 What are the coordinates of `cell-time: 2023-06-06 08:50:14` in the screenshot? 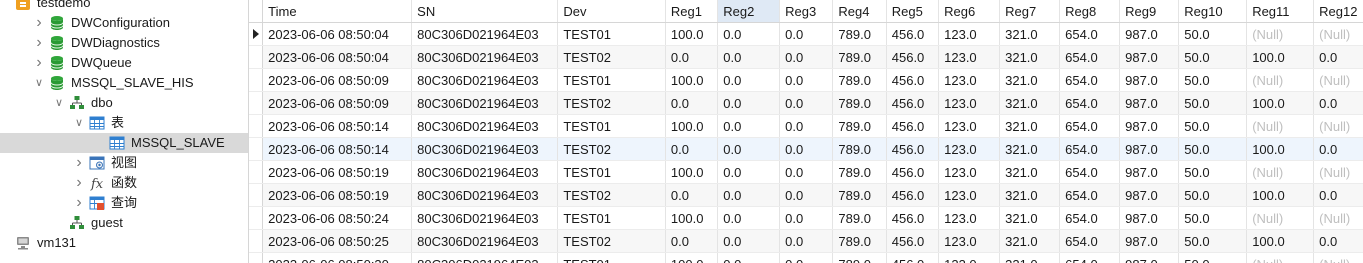 It's located at (337, 149).